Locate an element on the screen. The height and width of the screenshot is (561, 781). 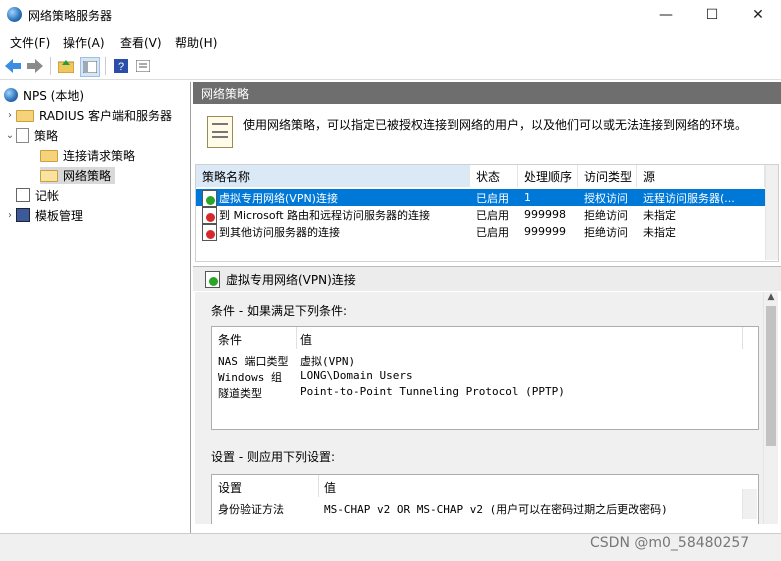
help-icon: ? is located at coordinates (121, 66).